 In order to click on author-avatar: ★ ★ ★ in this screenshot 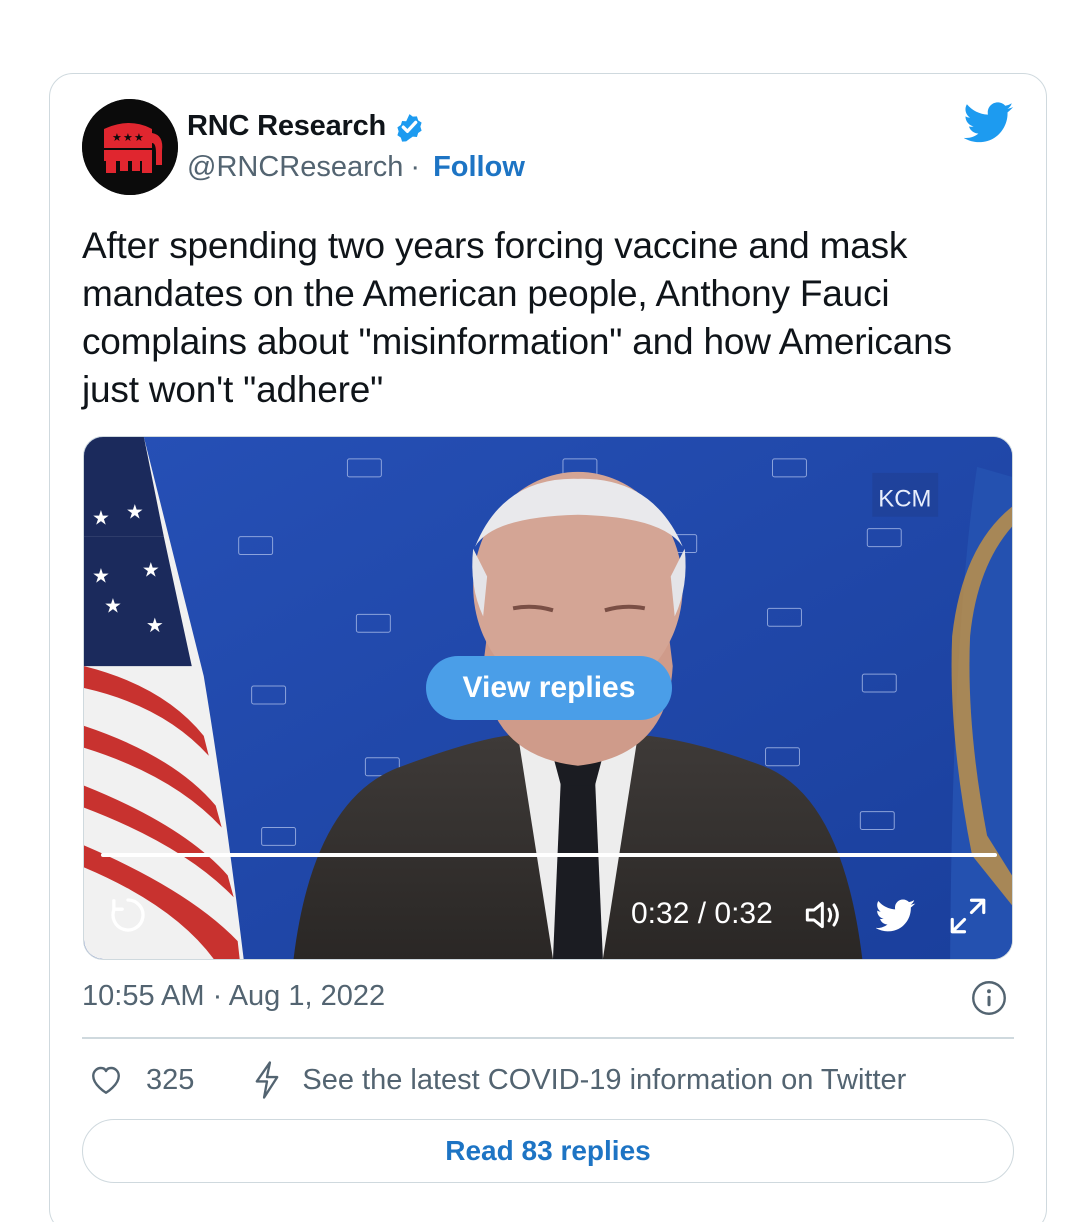, I will do `click(130, 147)`.